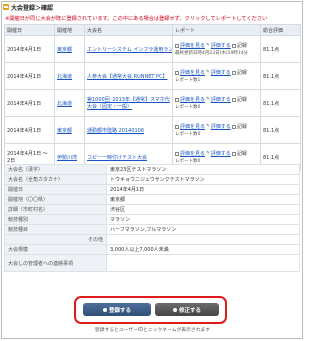 The width and height of the screenshot is (320, 341). I want to click on edit-button-label: 修正する, so click(189, 310).